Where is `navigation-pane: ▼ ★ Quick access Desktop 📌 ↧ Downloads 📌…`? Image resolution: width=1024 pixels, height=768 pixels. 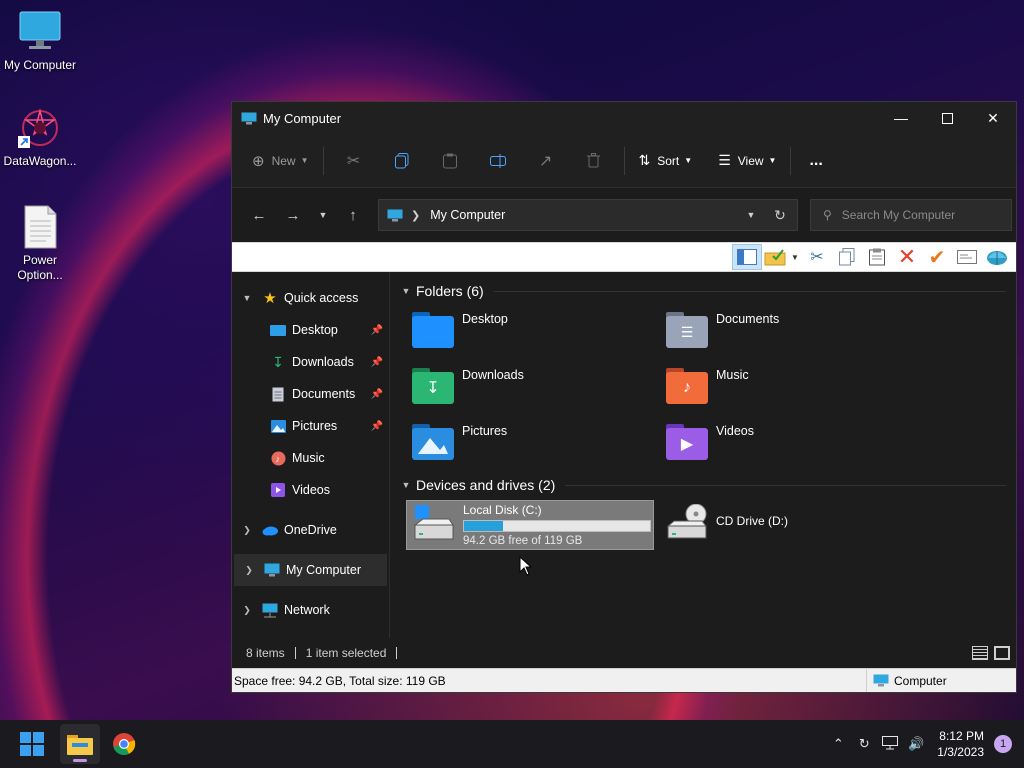 navigation-pane: ▼ ★ Quick access Desktop 📌 ↧ Downloads 📌… is located at coordinates (311, 455).